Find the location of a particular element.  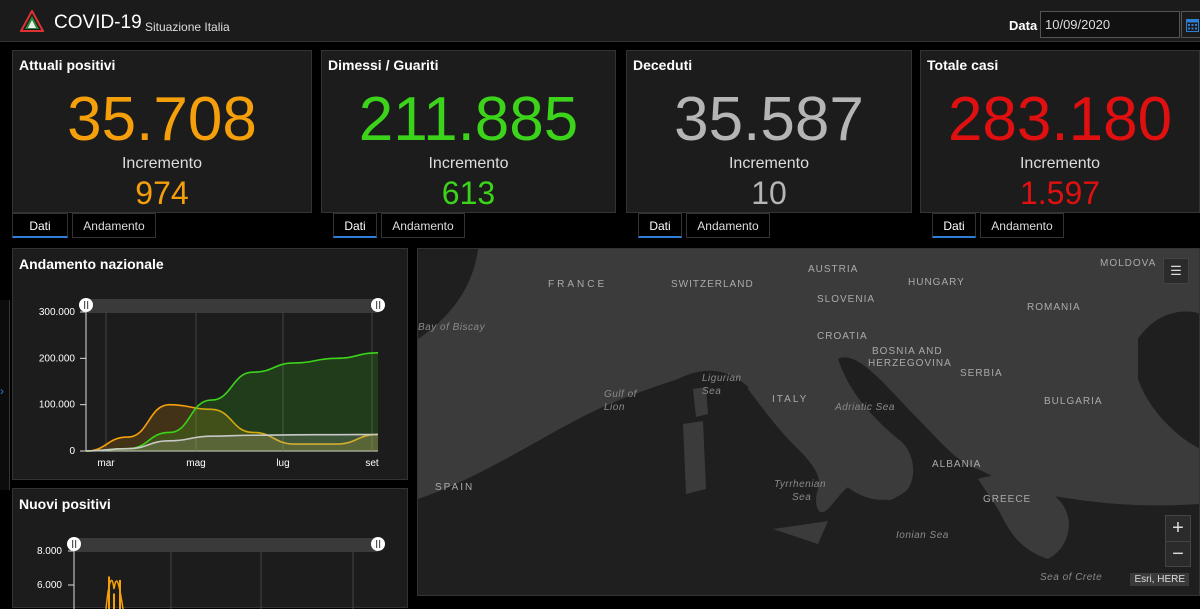

map-label-switzerland: SWITZERLAND is located at coordinates (712, 284).